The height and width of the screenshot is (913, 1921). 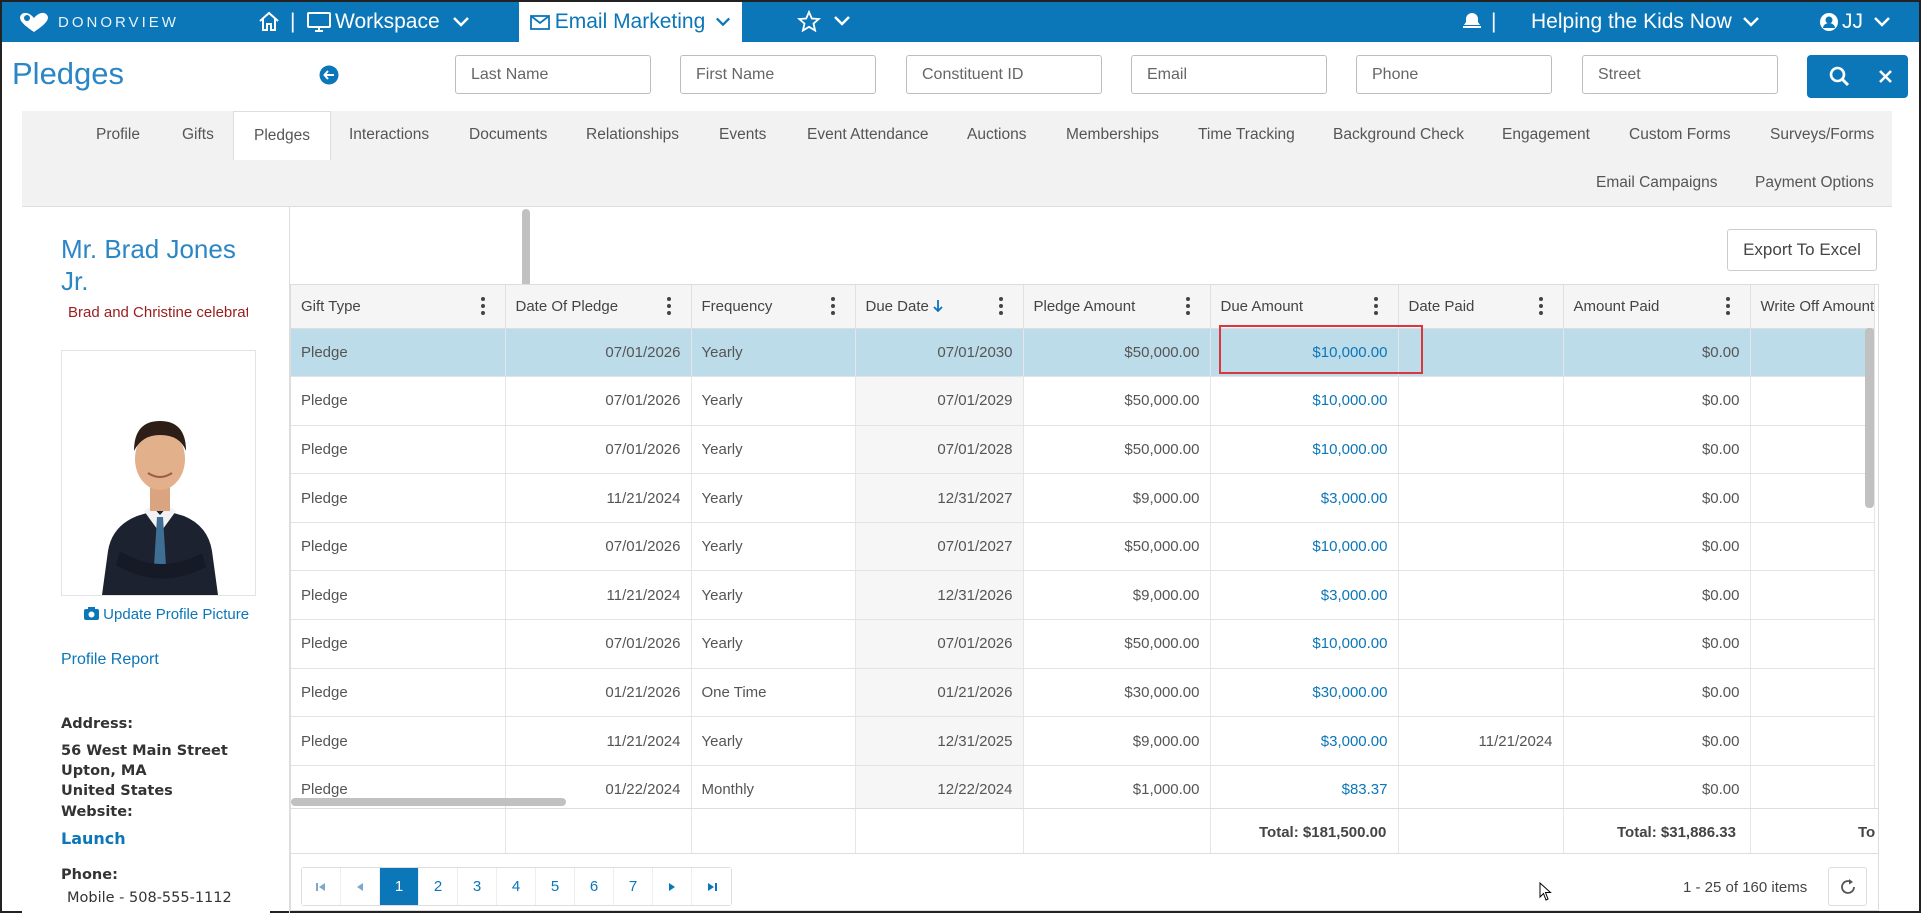 What do you see at coordinates (632, 135) in the screenshot?
I see `tab-relationships: Relationships` at bounding box center [632, 135].